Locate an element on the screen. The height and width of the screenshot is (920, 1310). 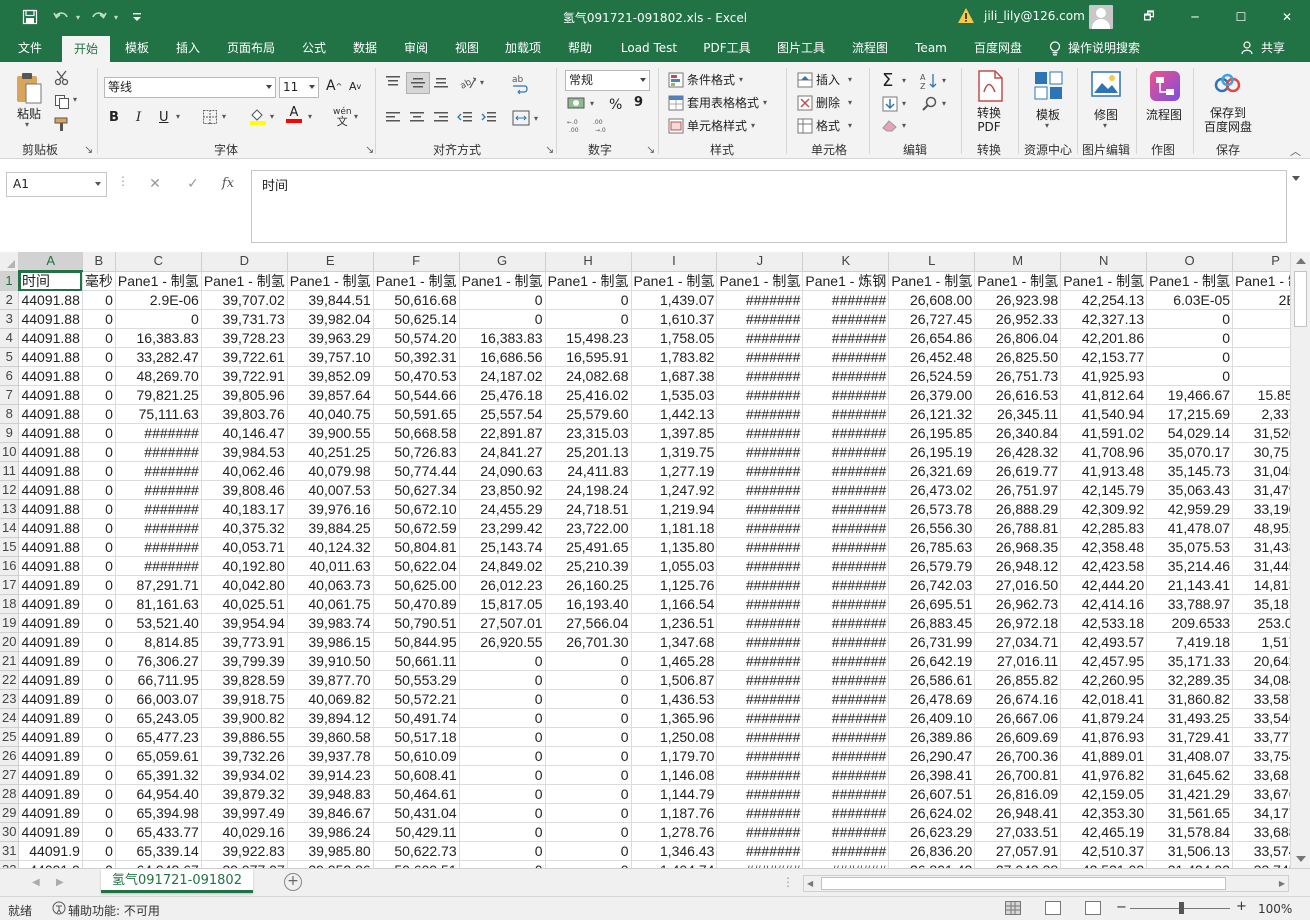
data-cell: 50,790.51 is located at coordinates (416, 623).